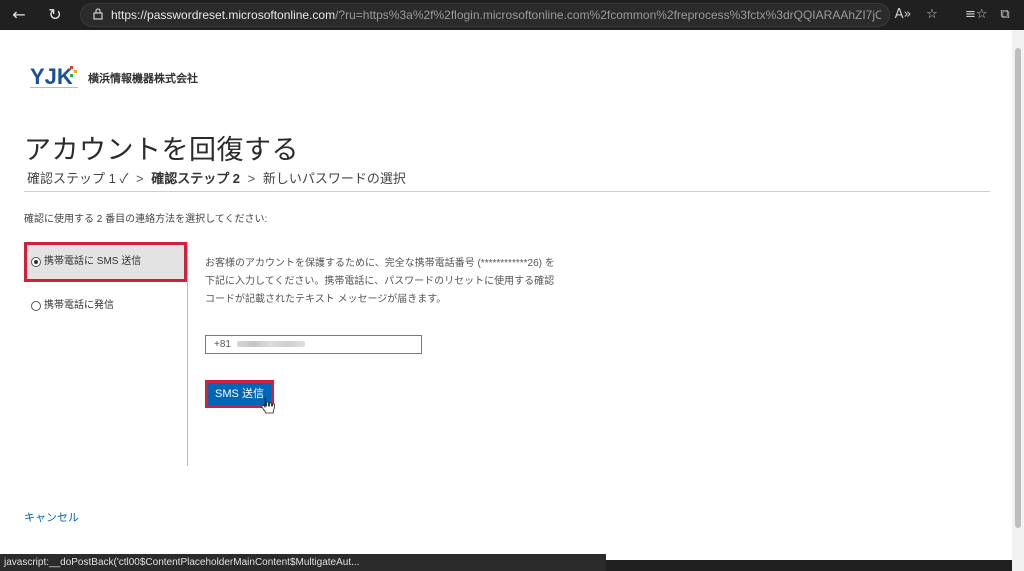 The image size is (1024, 571). Describe the element at coordinates (1005, 15) in the screenshot. I see `collections-icon: ⧉` at that location.